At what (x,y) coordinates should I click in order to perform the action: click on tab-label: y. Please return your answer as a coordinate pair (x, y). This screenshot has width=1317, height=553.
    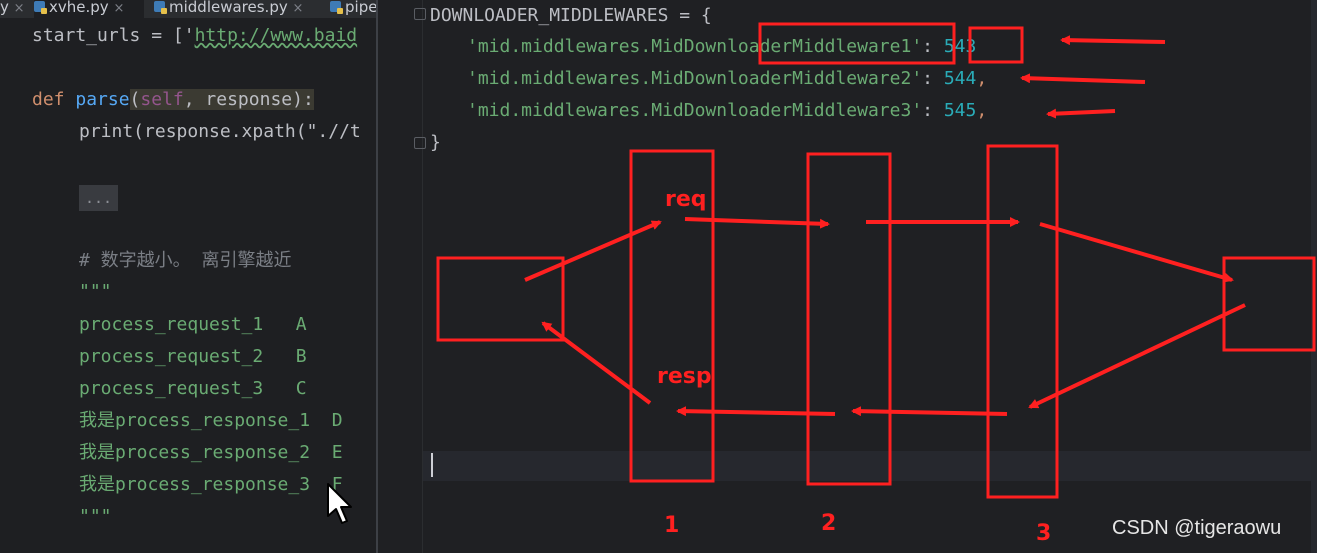
    Looking at the image, I should click on (4, 8).